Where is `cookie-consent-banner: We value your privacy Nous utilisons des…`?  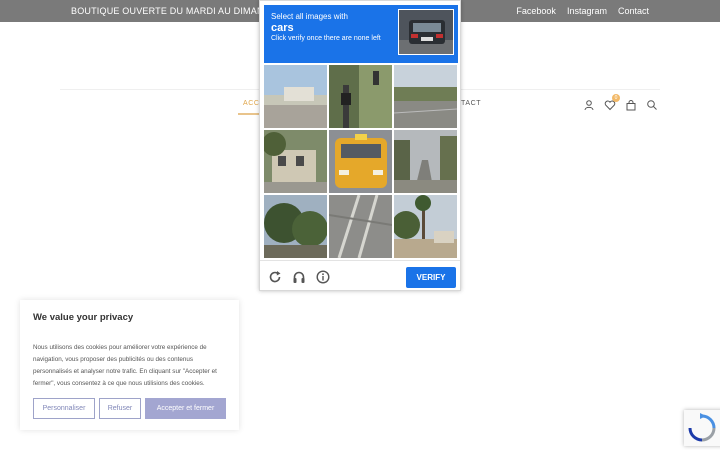 cookie-consent-banner: We value your privacy Nous utilisons des… is located at coordinates (129, 365).